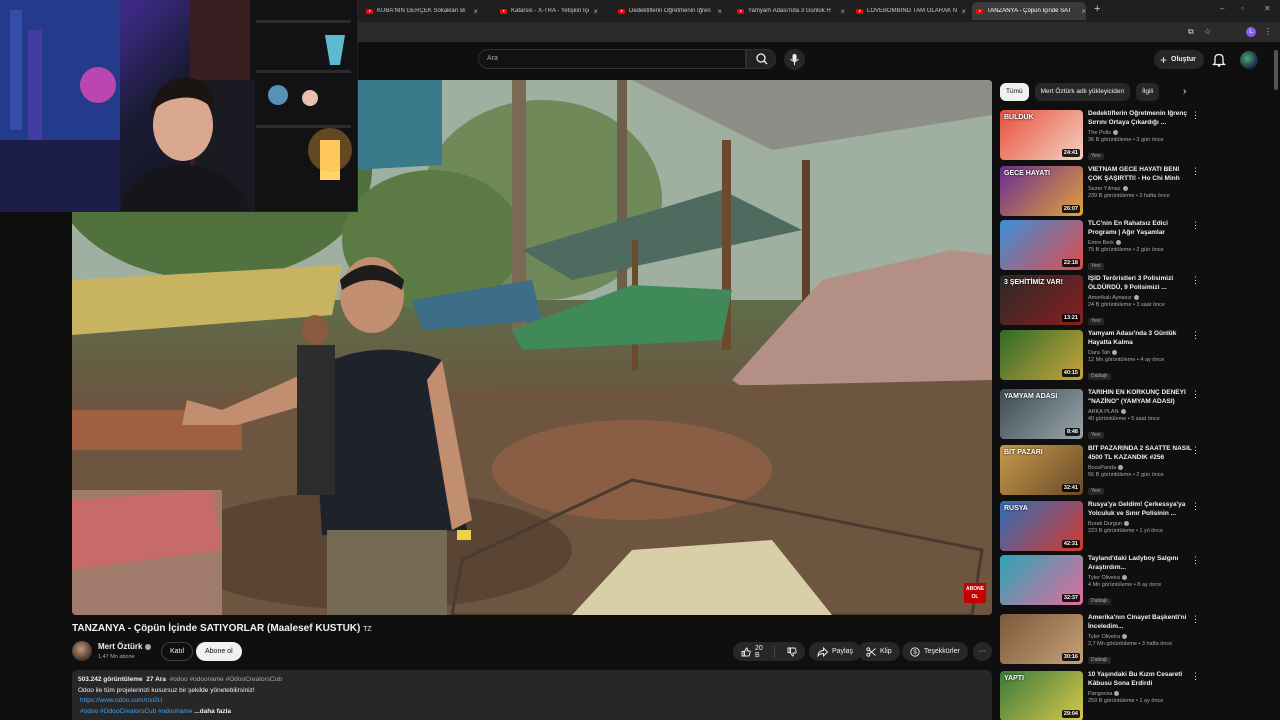  Describe the element at coordinates (136, 711) in the screenshot. I see `description-tags-link: #odoo #OdooCreatorsCub #odooname` at that location.